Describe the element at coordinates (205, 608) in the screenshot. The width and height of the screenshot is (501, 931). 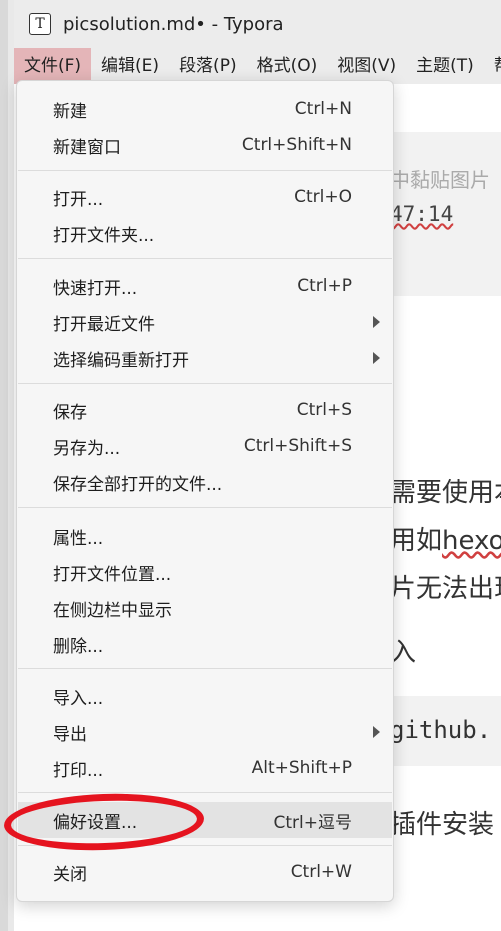
I see `menu-item-reveal-sidebar: 在侧边栏中显示` at that location.